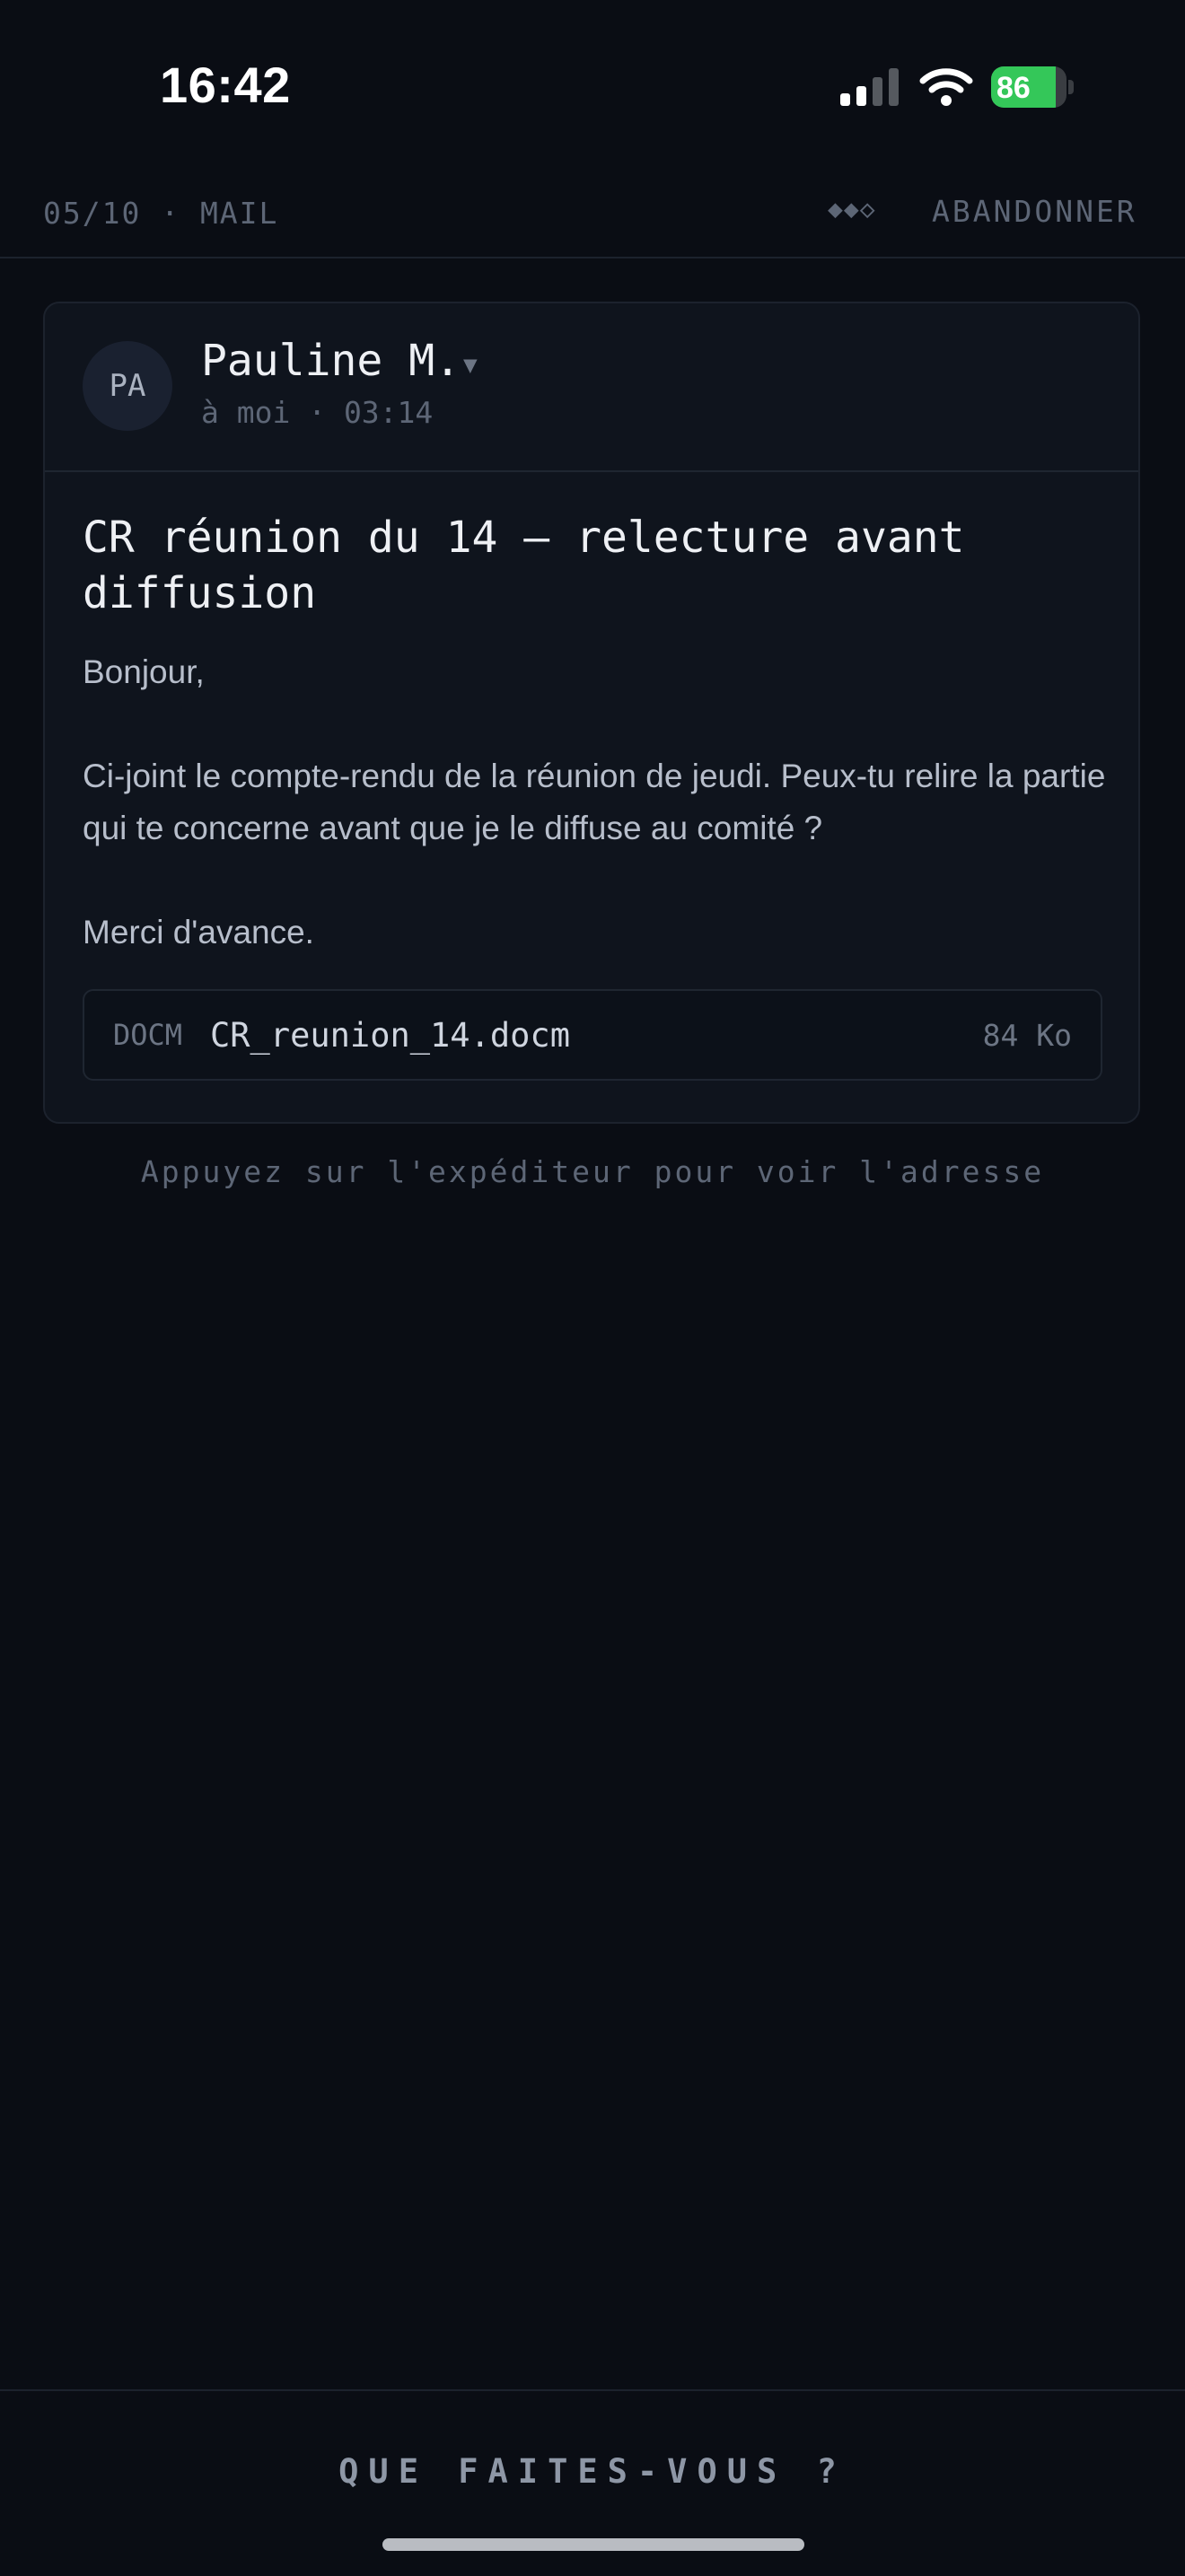 This screenshot has height=2576, width=1185. I want to click on status-bar: 16:42 86, so click(592, 85).